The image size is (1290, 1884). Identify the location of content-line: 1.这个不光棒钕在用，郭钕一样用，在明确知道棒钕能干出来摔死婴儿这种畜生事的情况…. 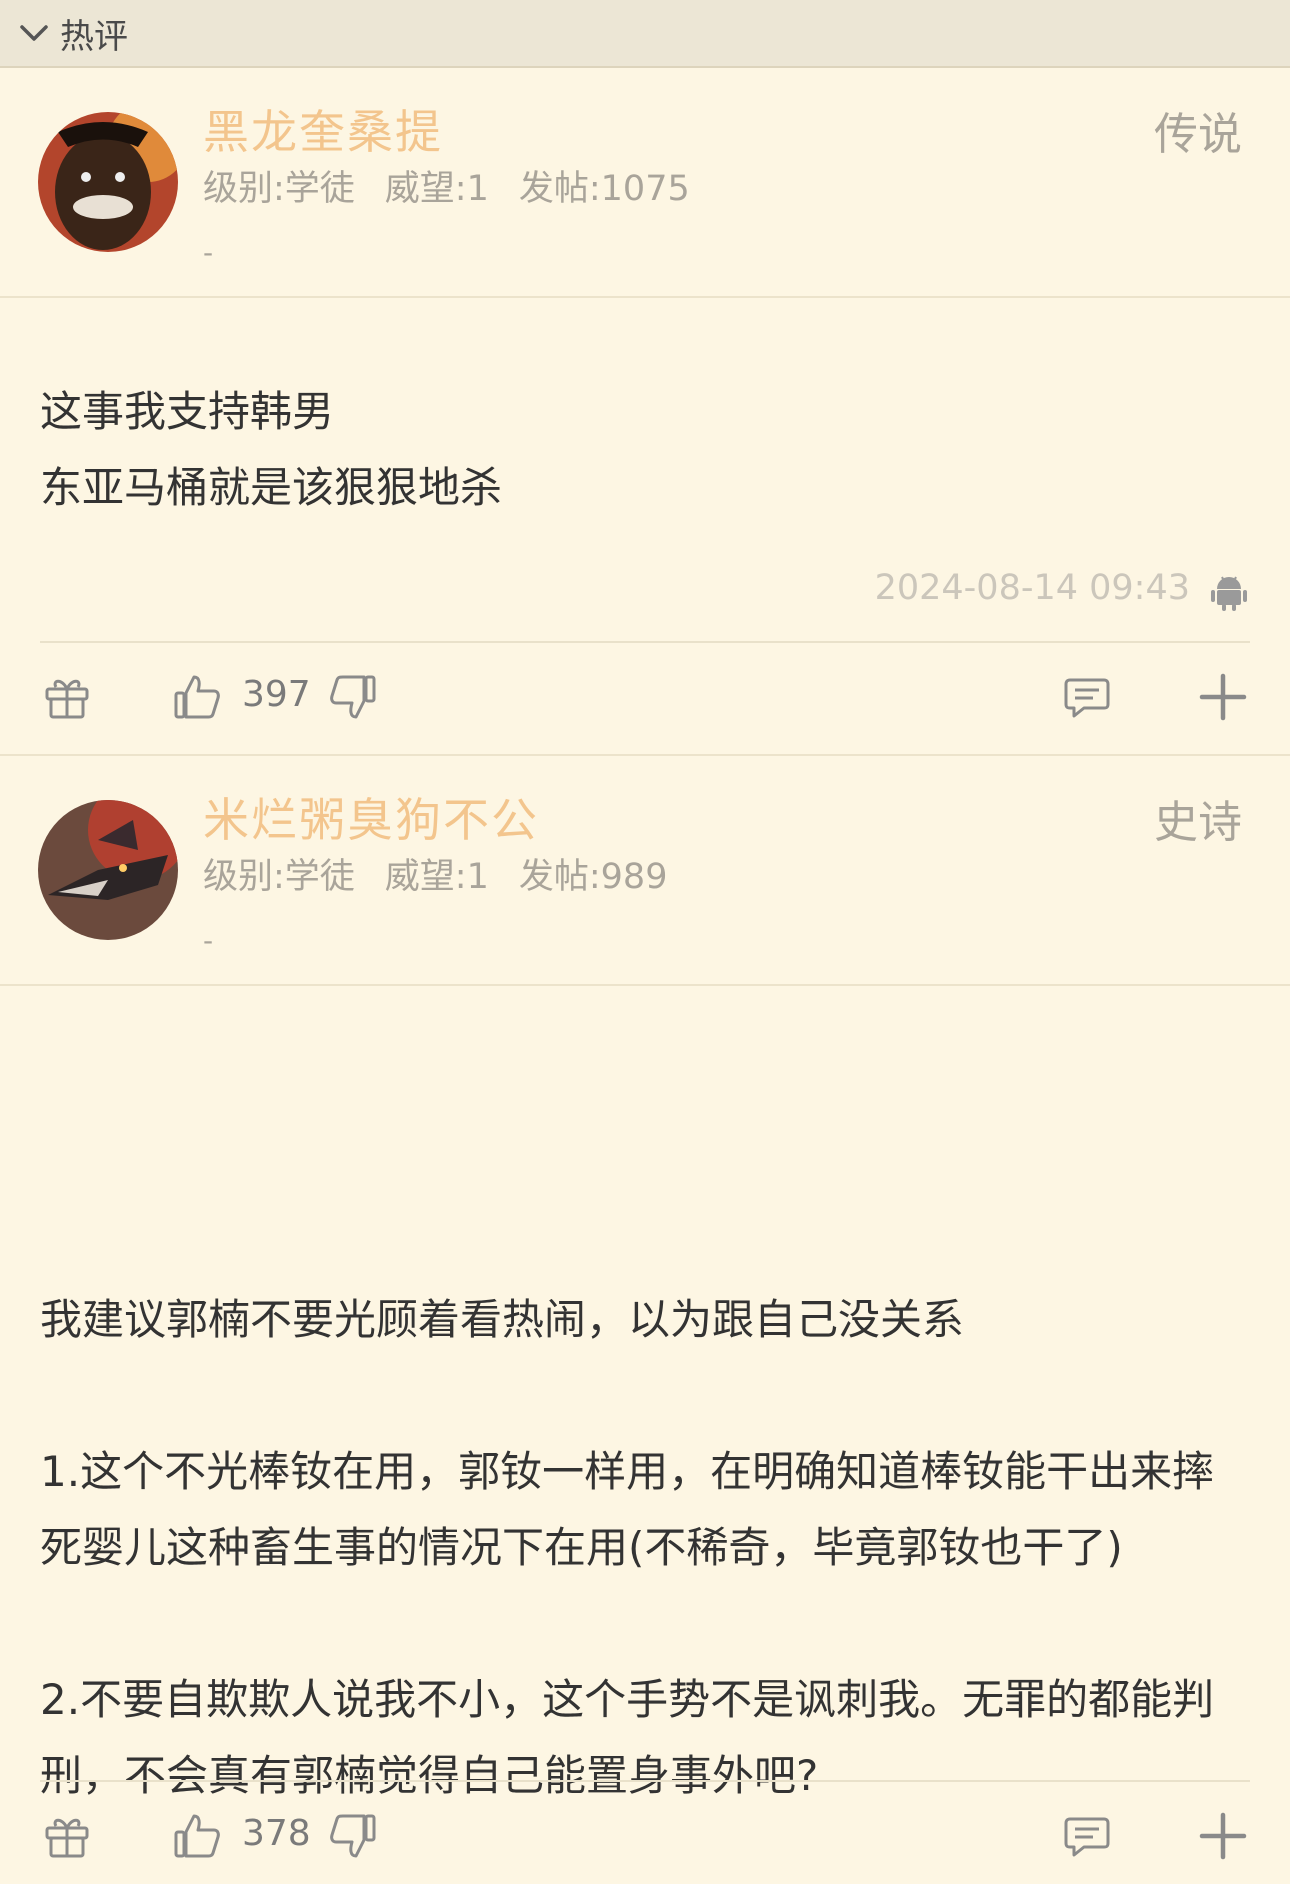
(627, 1509).